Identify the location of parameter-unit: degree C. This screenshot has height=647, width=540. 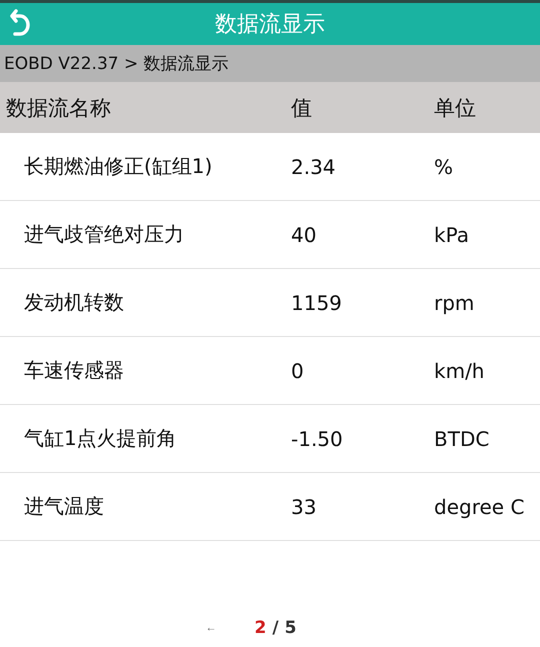
(479, 506).